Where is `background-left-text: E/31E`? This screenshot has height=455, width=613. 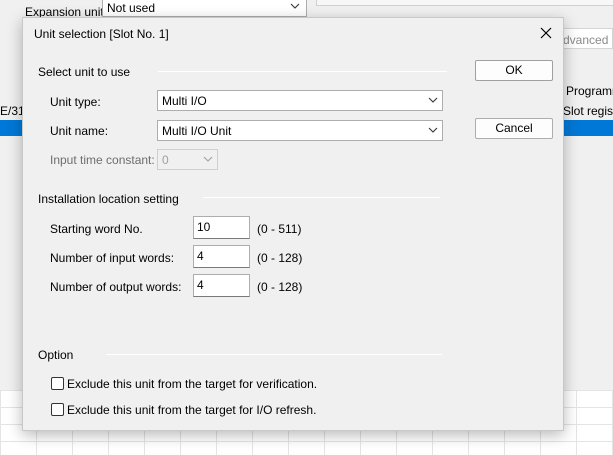 background-left-text: E/31E is located at coordinates (11, 111).